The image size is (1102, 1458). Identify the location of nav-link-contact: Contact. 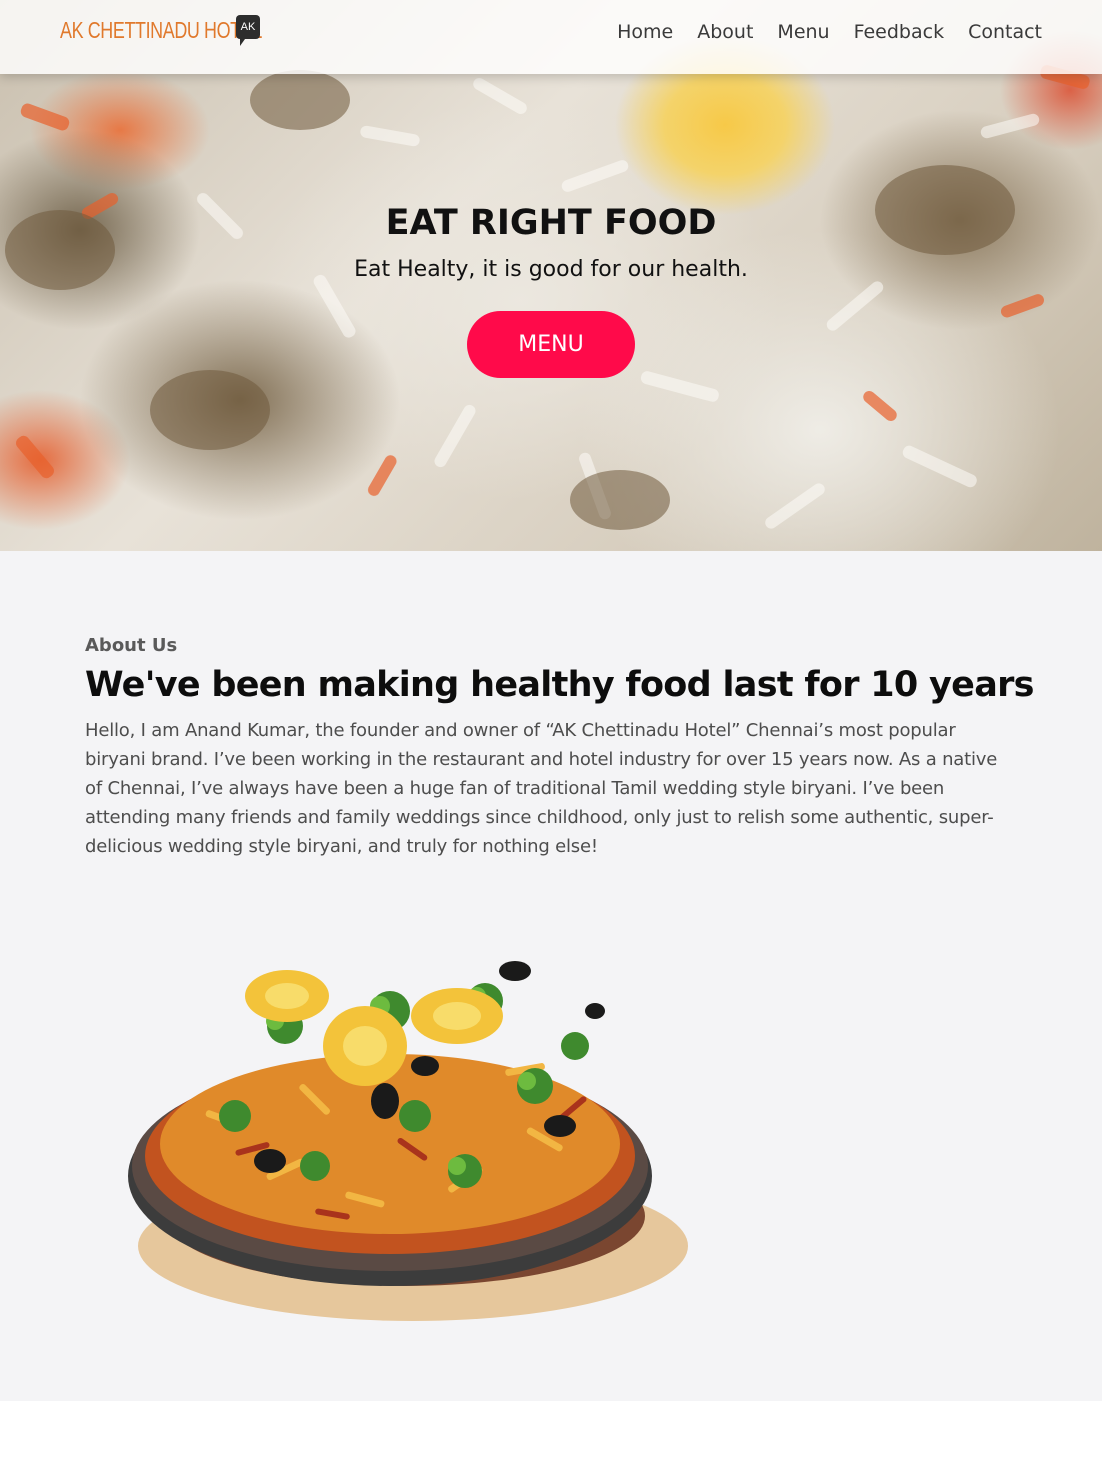
(1005, 32).